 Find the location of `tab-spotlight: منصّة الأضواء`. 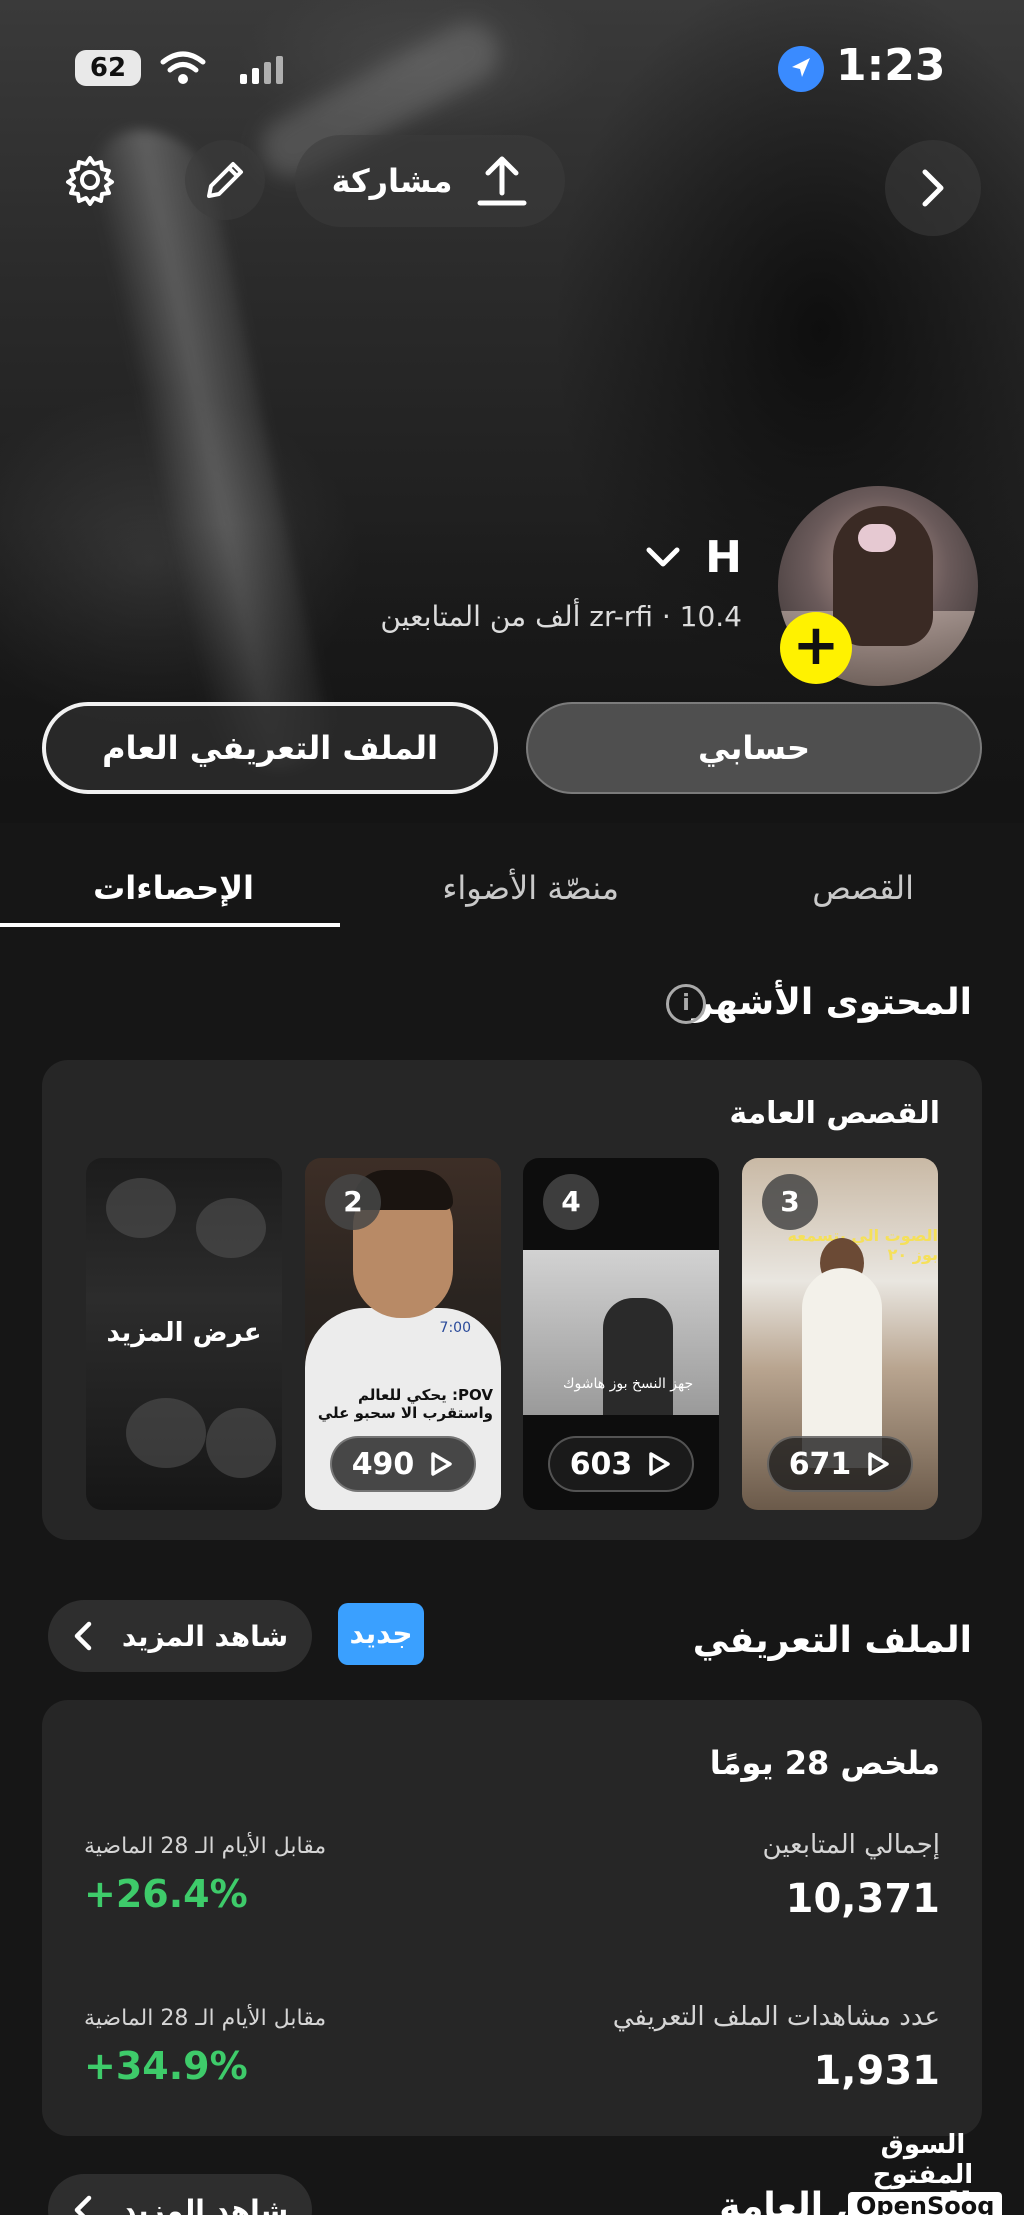

tab-spotlight: منصّة الأضواء is located at coordinates (530, 888).